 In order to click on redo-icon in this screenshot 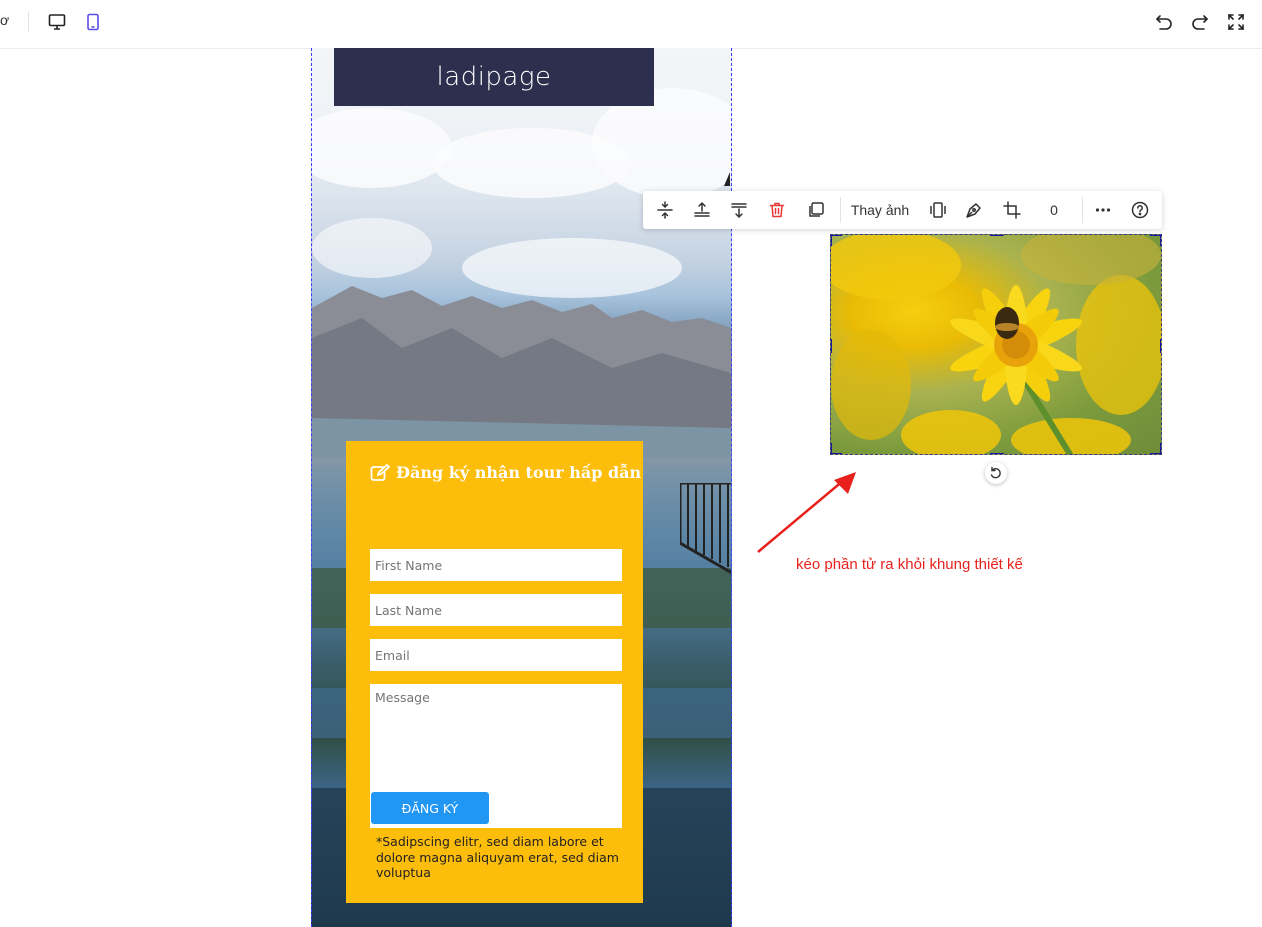, I will do `click(1200, 22)`.